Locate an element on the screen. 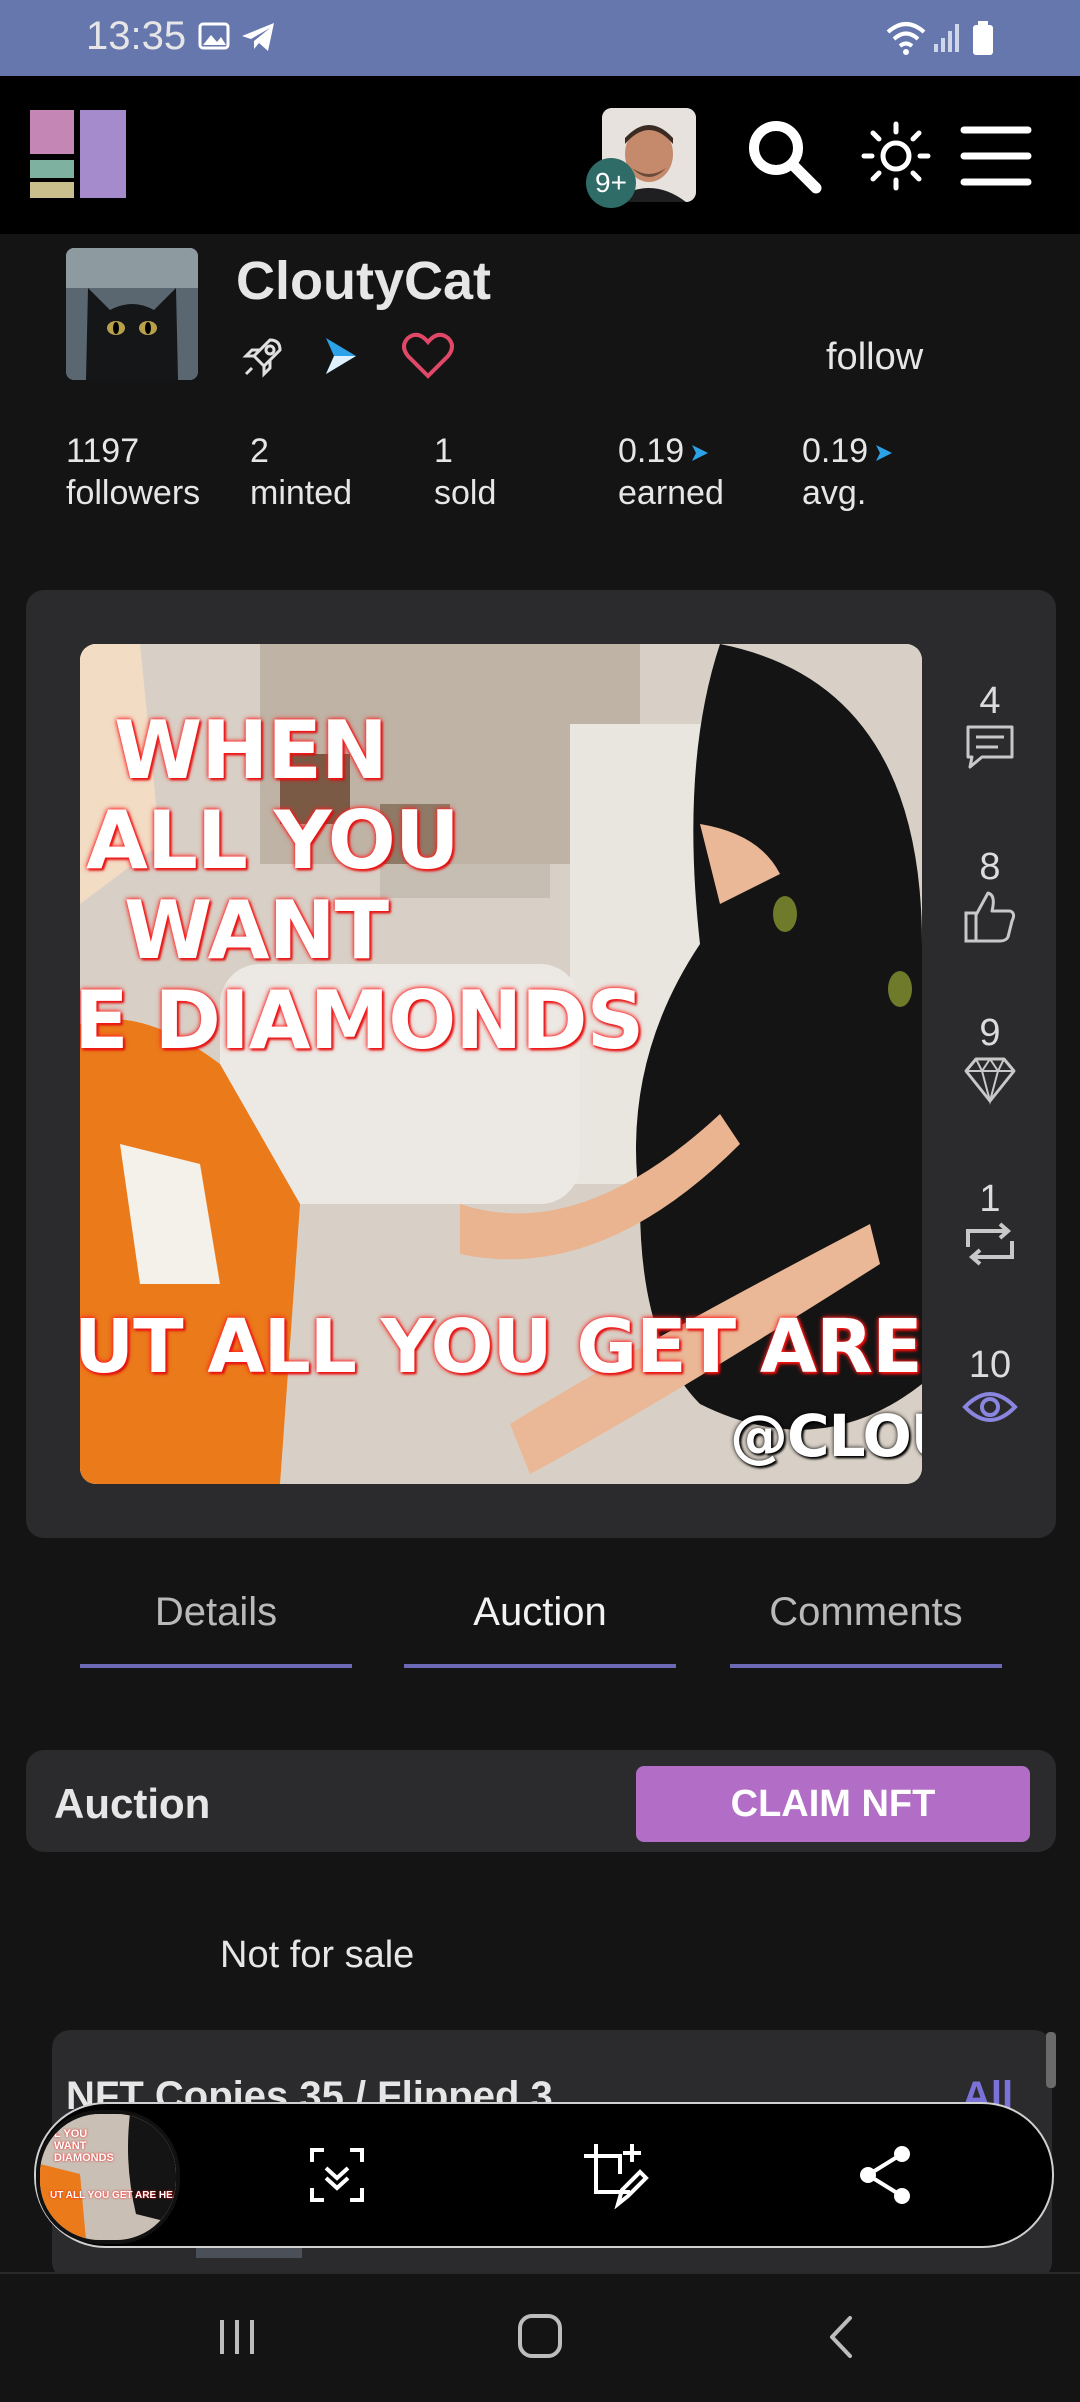 This screenshot has width=1080, height=2402. signal-icon is located at coordinates (946, 38).